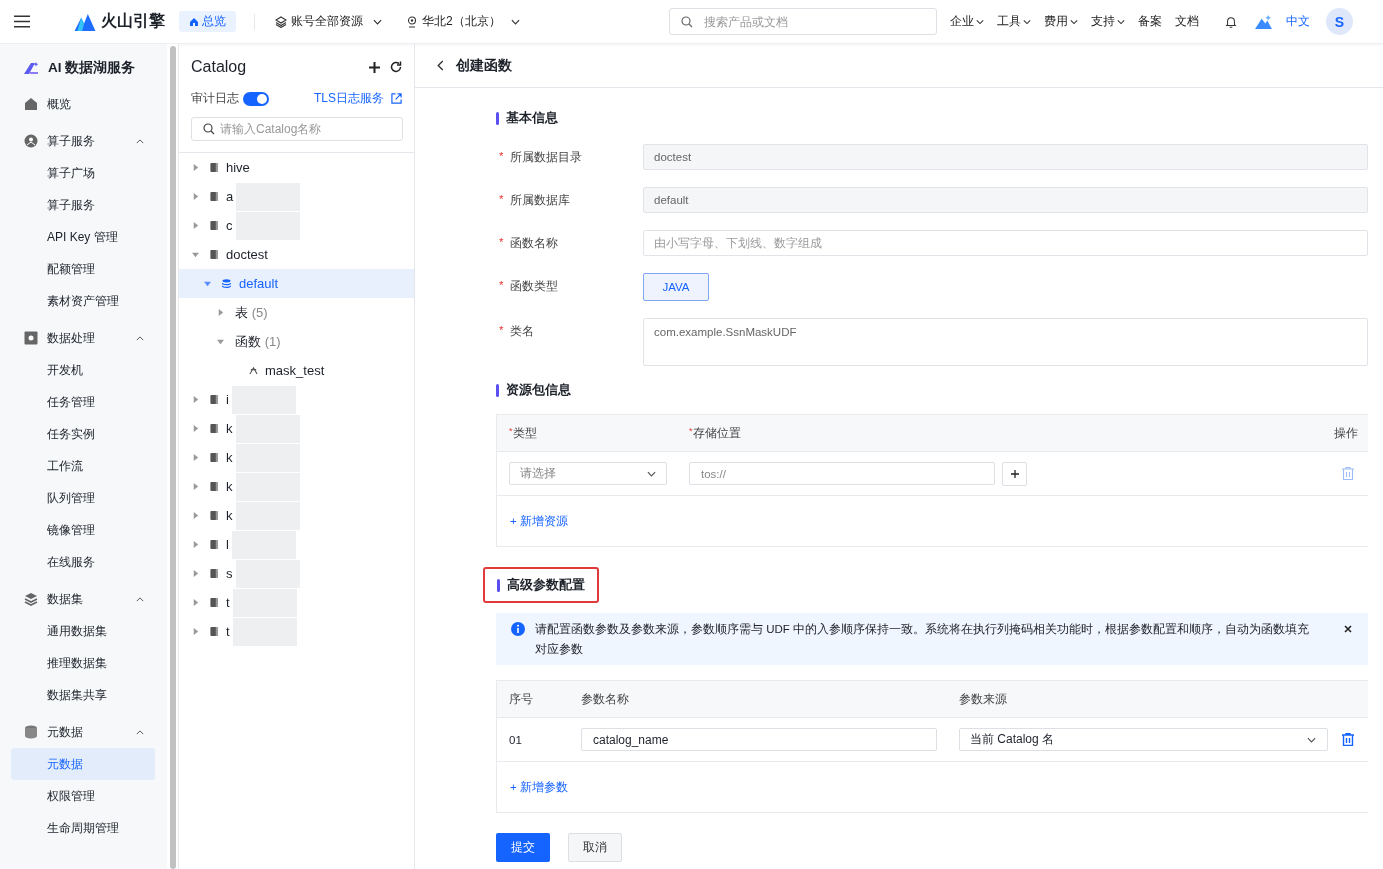 The height and width of the screenshot is (869, 1383). I want to click on nav-menu: 企业, so click(967, 21).